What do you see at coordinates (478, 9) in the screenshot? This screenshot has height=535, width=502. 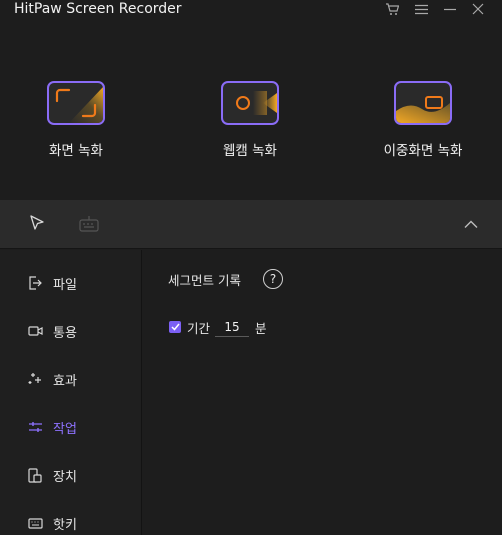 I see `close-icon` at bounding box center [478, 9].